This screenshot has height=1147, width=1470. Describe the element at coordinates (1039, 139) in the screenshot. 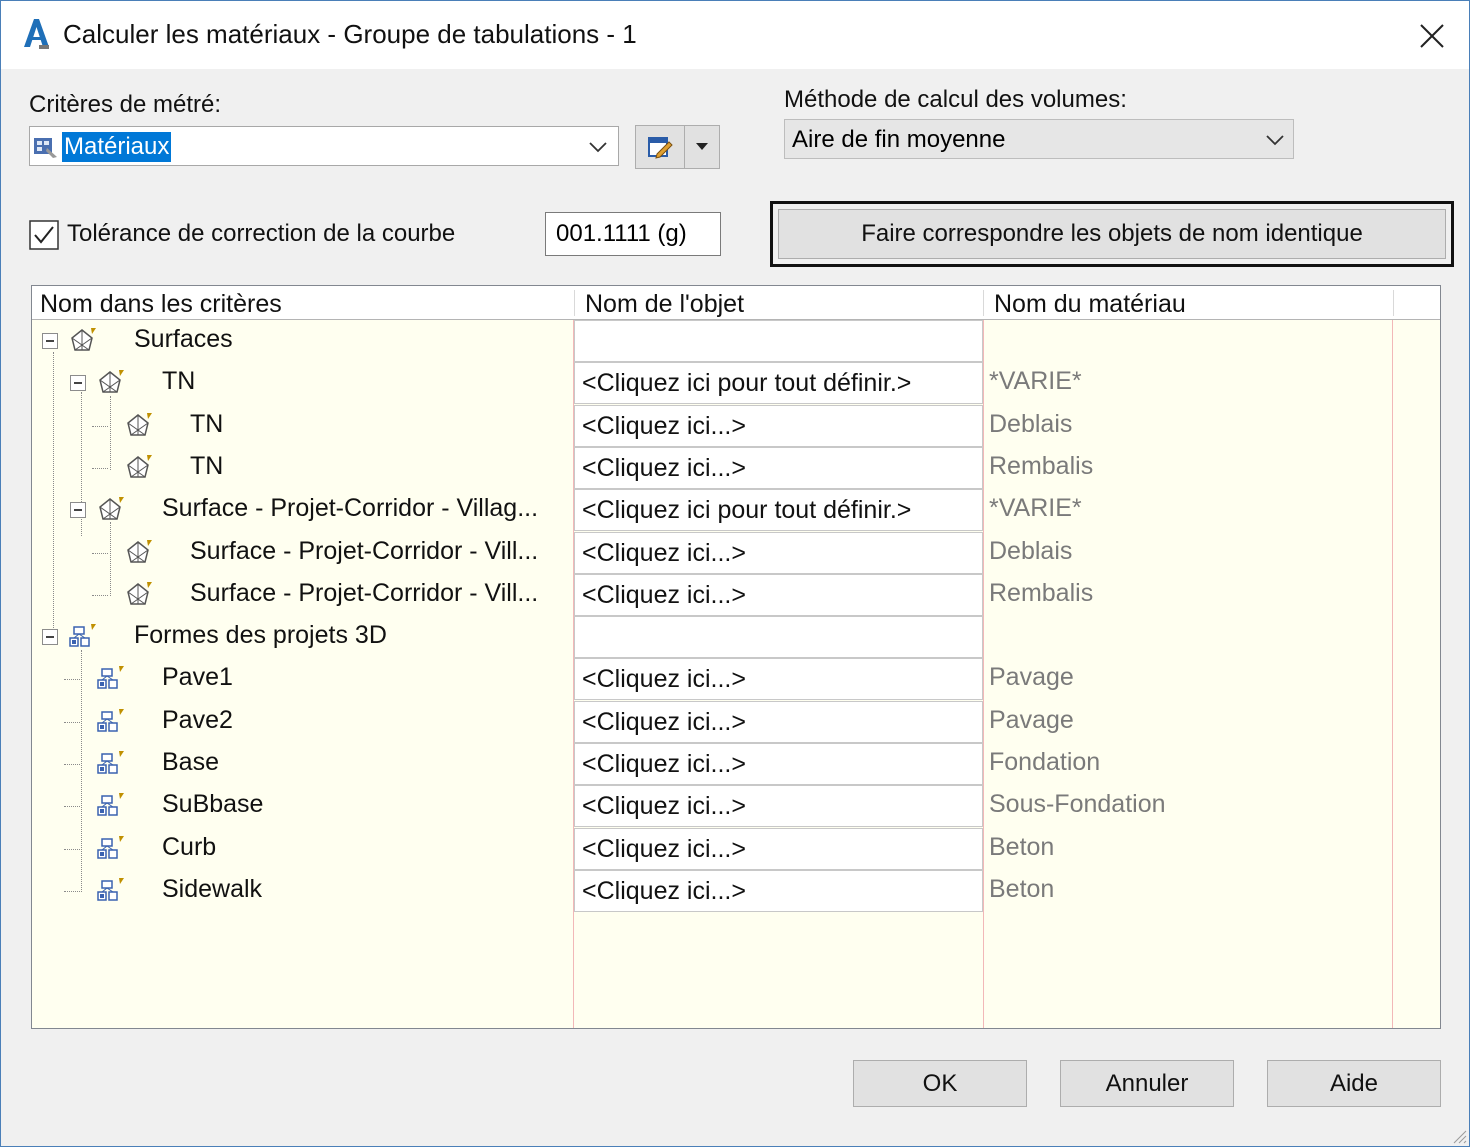

I see `volume-method-select: Aire de fin moyenne` at that location.